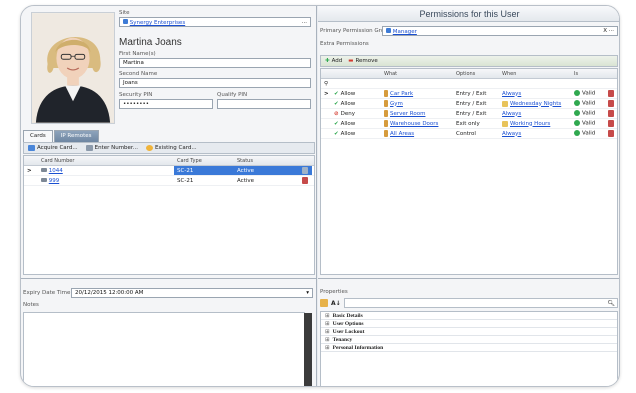 The image size is (636, 393). What do you see at coordinates (469, 134) in the screenshot?
I see `table-row: ✔ Allow All Areas Control Always Valid` at bounding box center [469, 134].